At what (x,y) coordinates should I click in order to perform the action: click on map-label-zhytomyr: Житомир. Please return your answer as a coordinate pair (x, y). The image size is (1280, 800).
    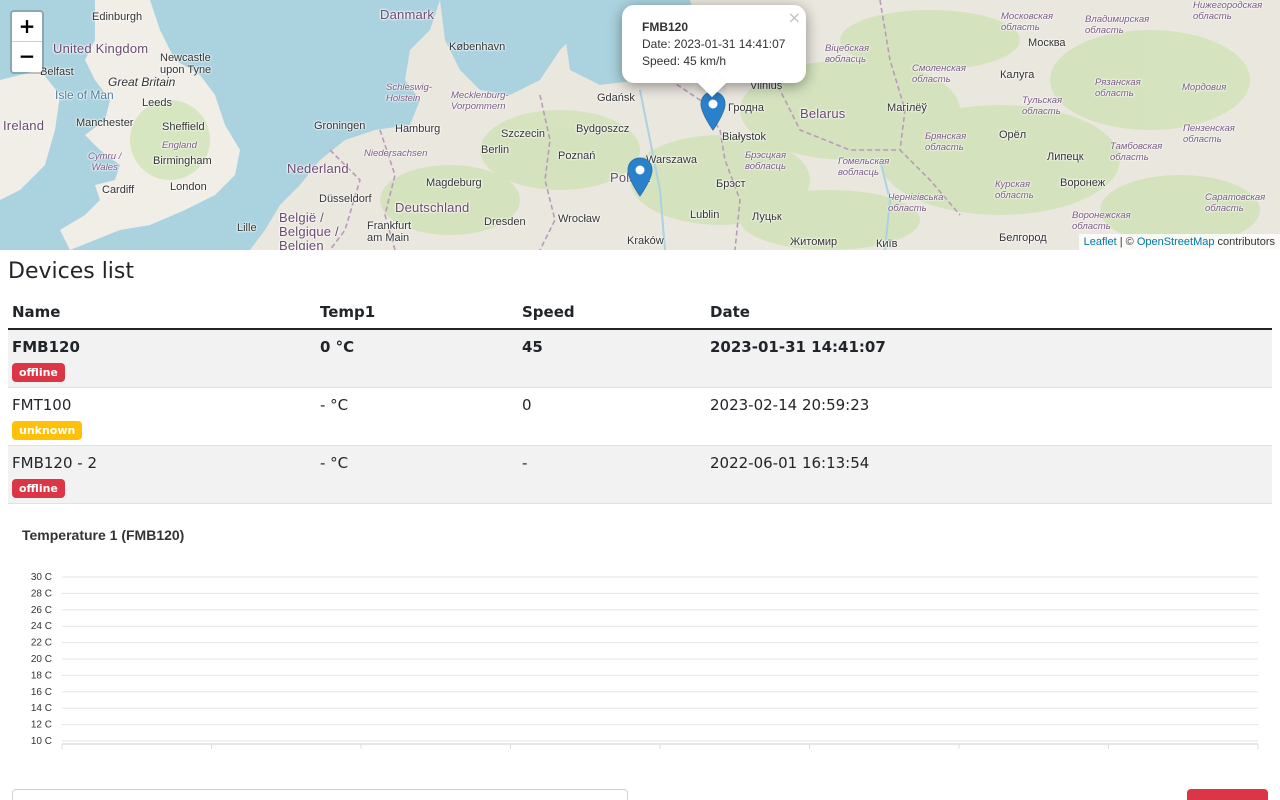
    Looking at the image, I should click on (814, 242).